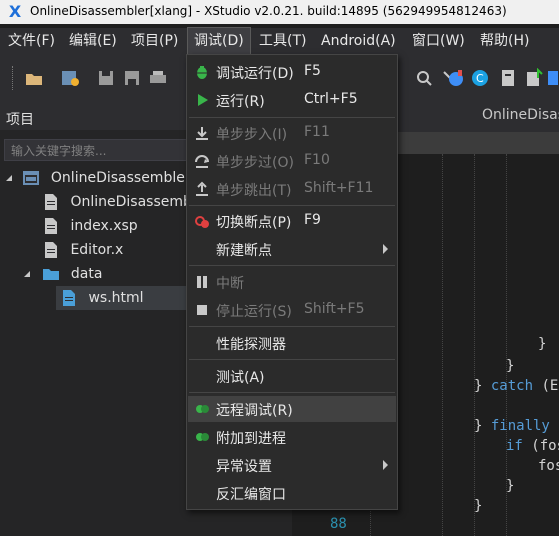  Describe the element at coordinates (520, 426) in the screenshot. I see `code-keyword: finally` at that location.